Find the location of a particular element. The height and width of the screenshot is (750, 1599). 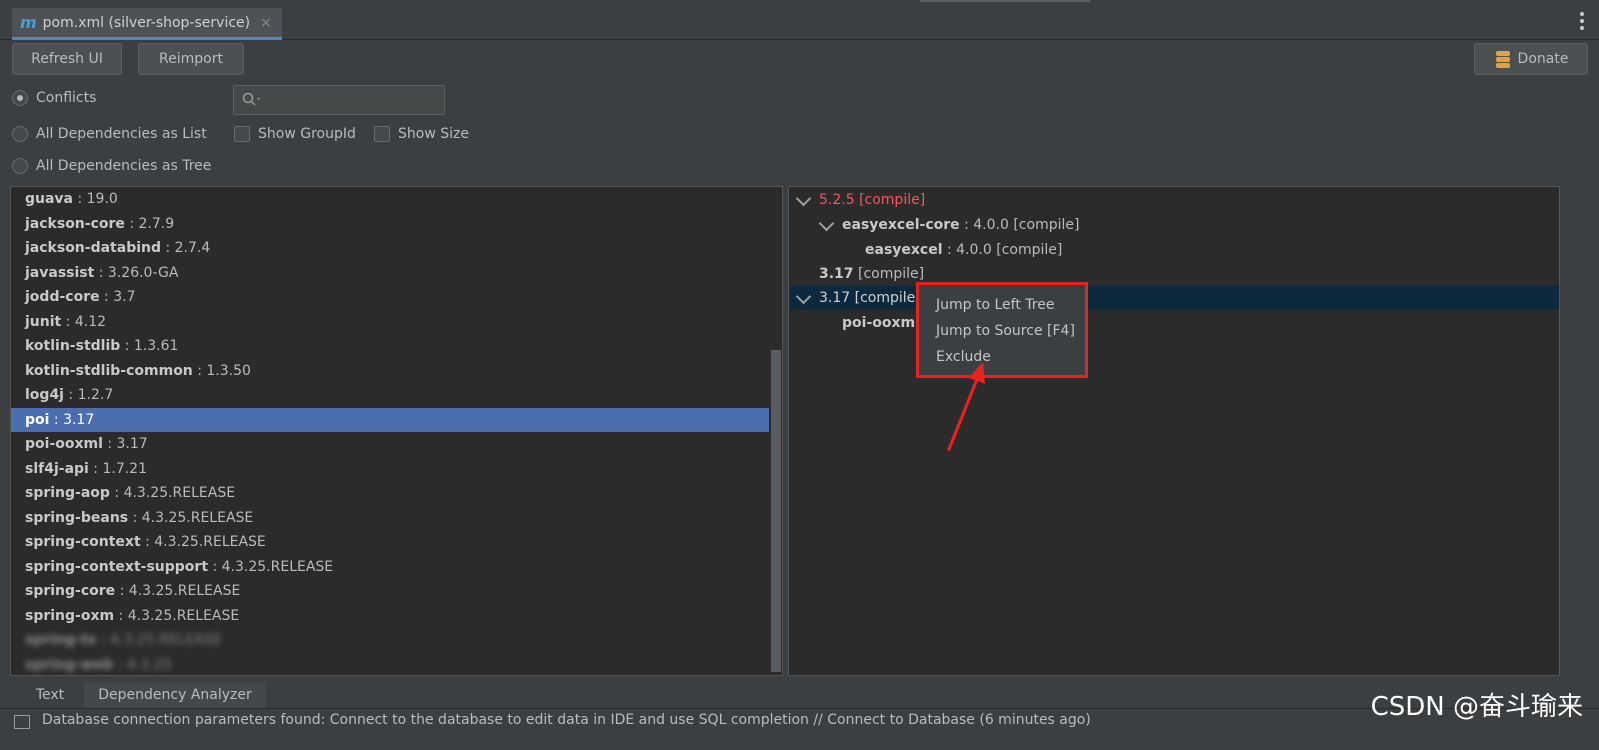

show-size-checkbox: Show Size is located at coordinates (421, 134).